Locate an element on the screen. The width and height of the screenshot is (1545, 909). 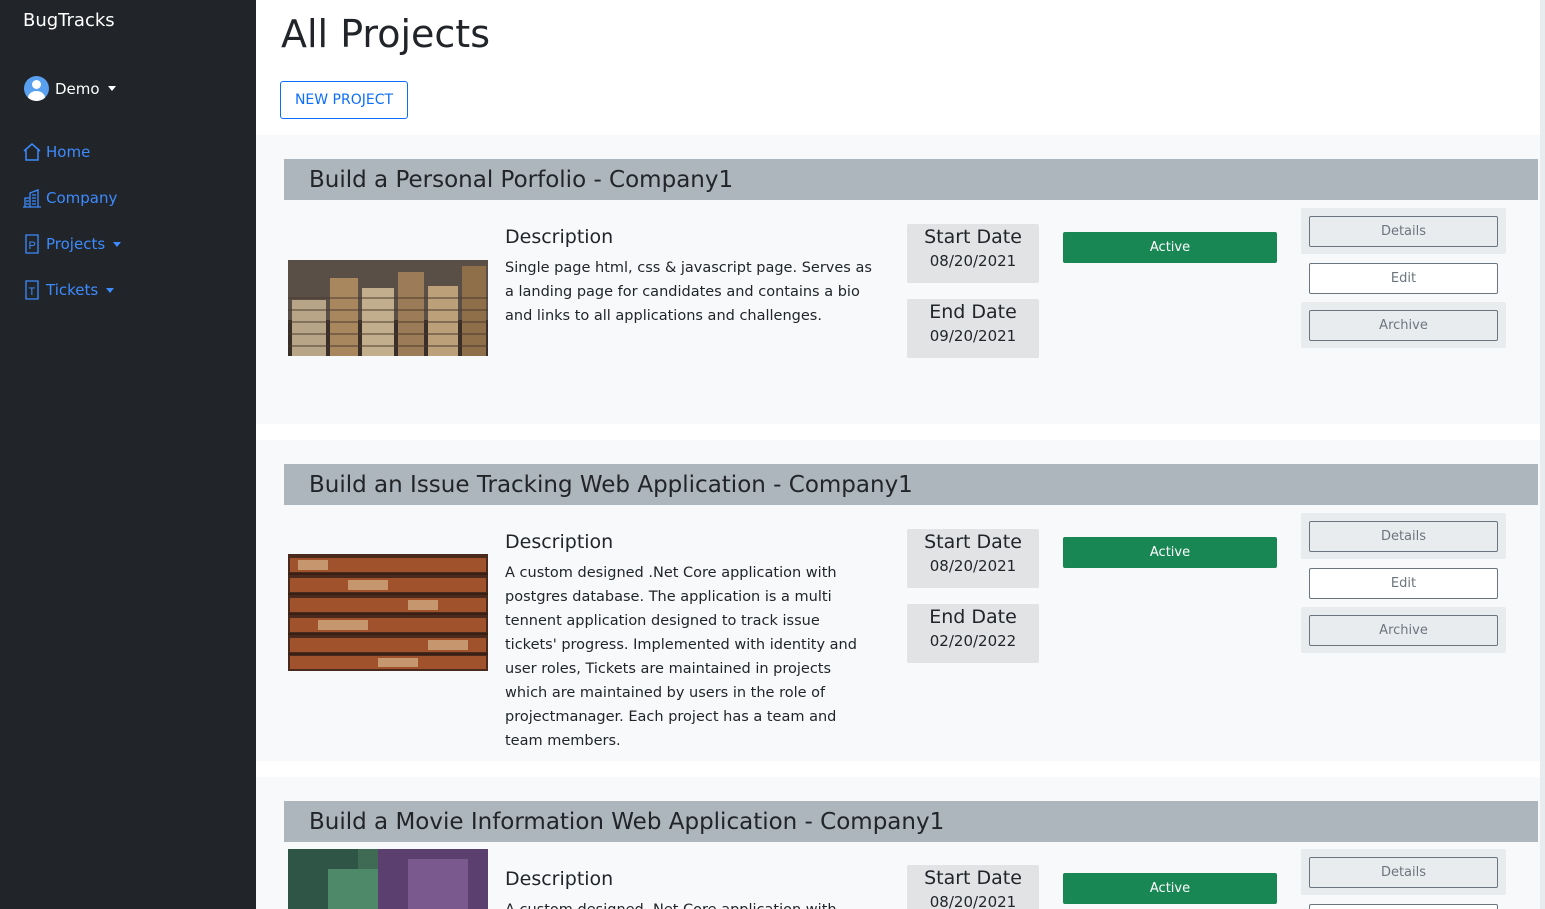
file-t-icon: T is located at coordinates (32, 290).